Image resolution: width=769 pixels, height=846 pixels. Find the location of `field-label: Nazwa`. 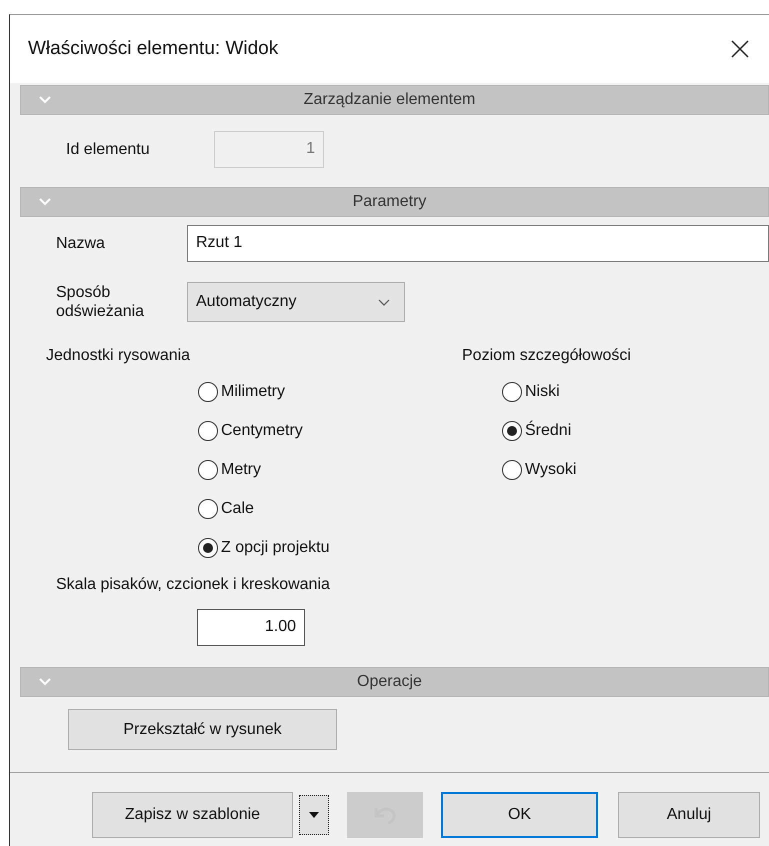

field-label: Nazwa is located at coordinates (80, 243).